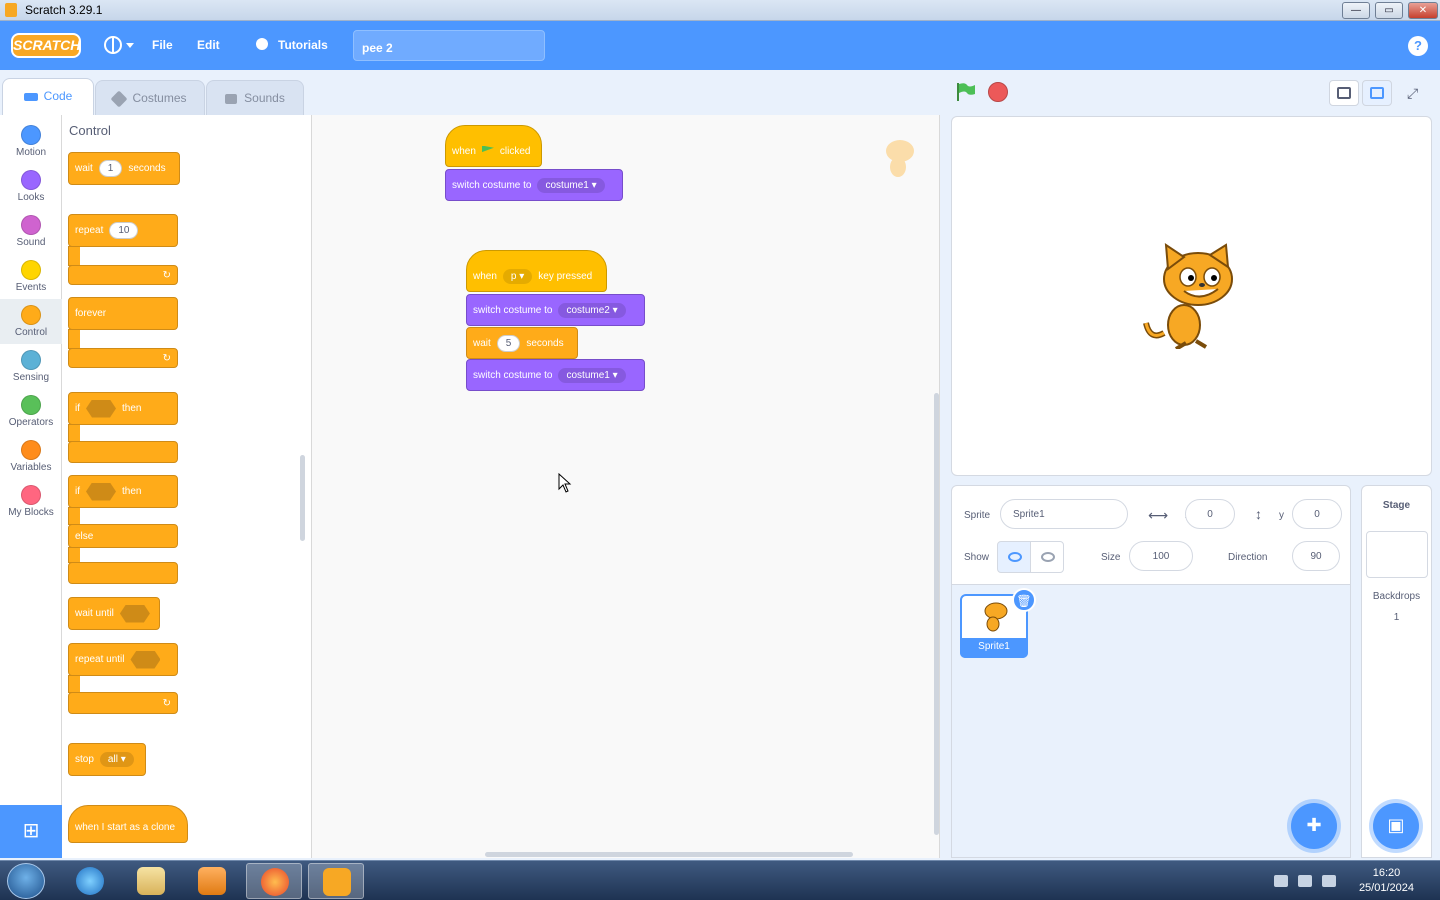  What do you see at coordinates (1356, 10) in the screenshot?
I see `minimize-button: —` at bounding box center [1356, 10].